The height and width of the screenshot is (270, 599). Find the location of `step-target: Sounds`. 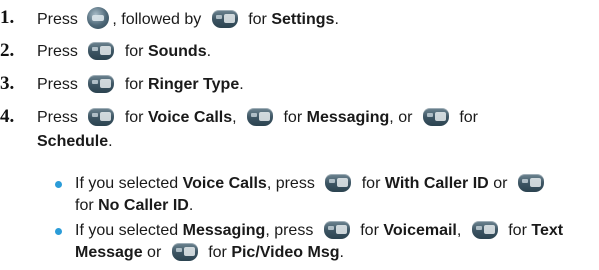

step-target: Sounds is located at coordinates (177, 51).